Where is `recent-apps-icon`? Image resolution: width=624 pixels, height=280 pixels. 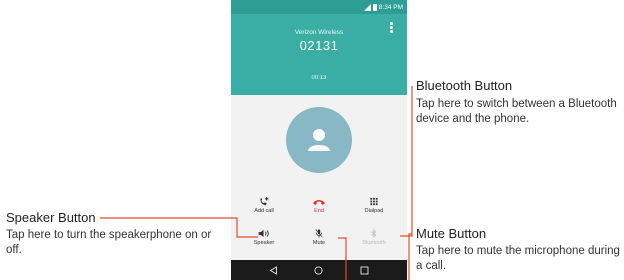 recent-apps-icon is located at coordinates (364, 270).